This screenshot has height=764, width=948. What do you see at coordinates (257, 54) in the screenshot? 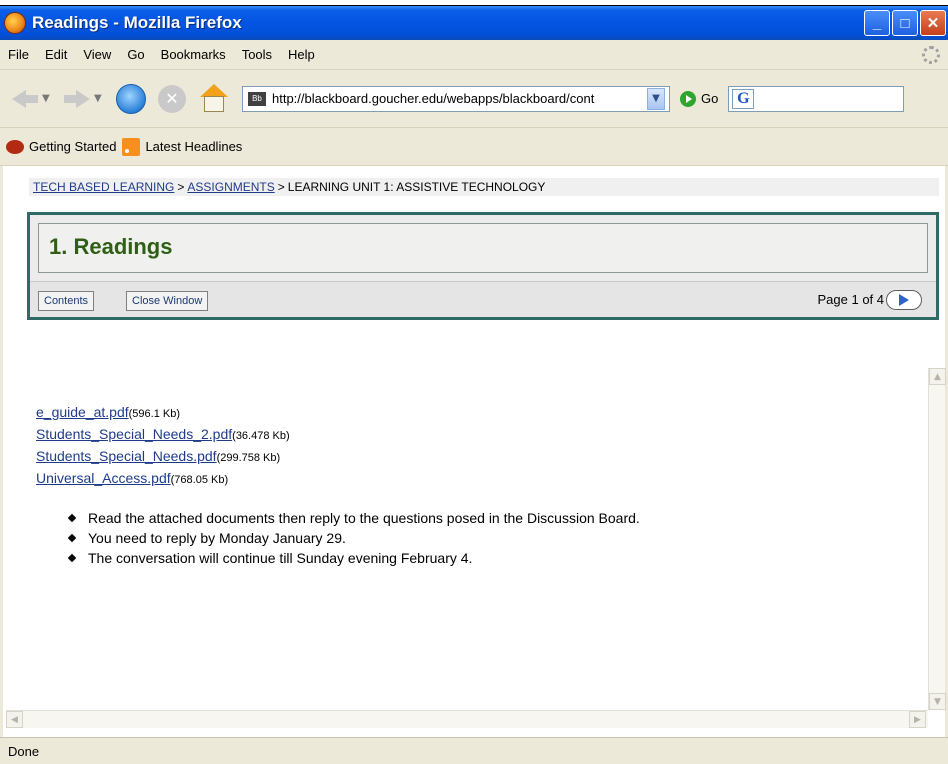
I see `menu-tools: Tools` at bounding box center [257, 54].